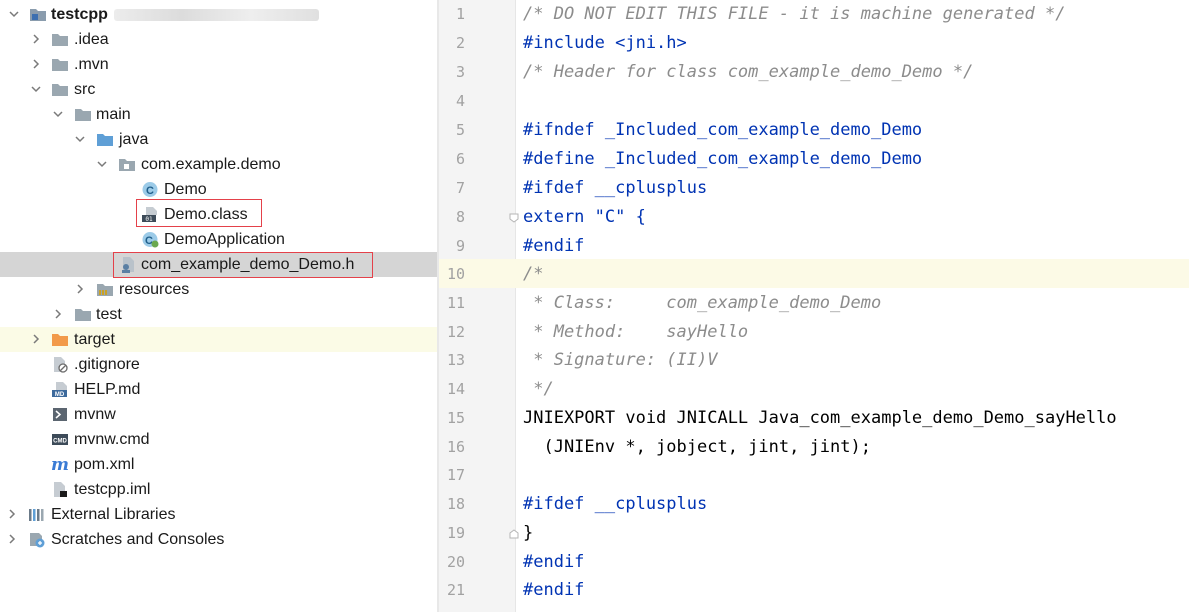 The image size is (1189, 612). Describe the element at coordinates (460, 72) in the screenshot. I see `line-number: 3` at that location.